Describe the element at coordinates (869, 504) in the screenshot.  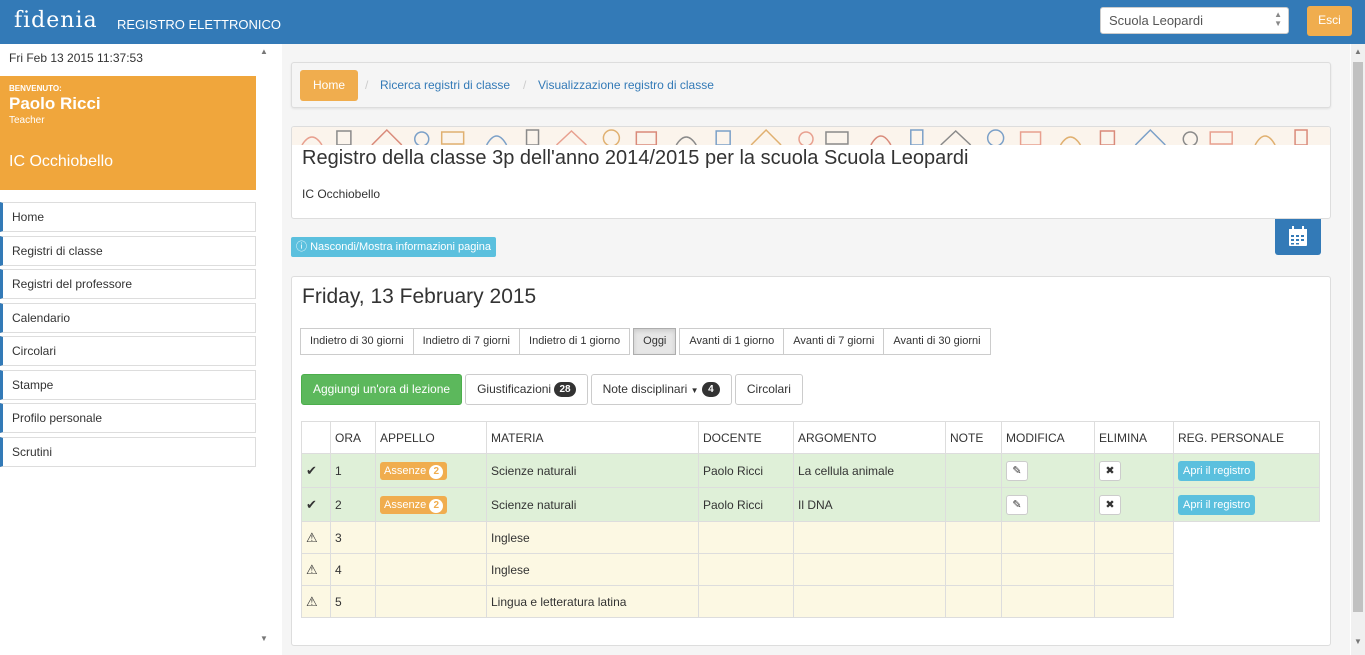
I see `lesson-topic: Il DNA` at that location.